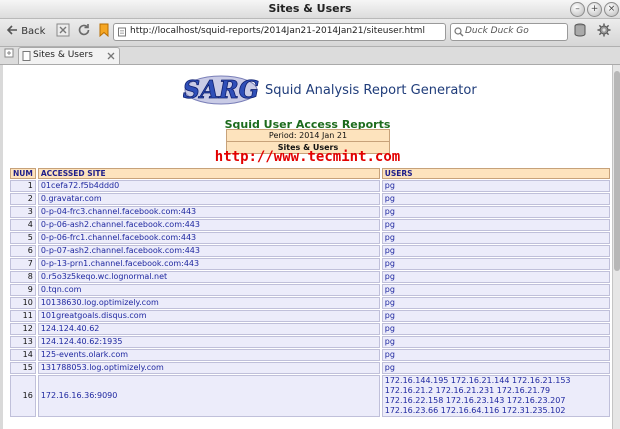 The height and width of the screenshot is (429, 620). Describe the element at coordinates (611, 9) in the screenshot. I see `close-icon: ×` at that location.